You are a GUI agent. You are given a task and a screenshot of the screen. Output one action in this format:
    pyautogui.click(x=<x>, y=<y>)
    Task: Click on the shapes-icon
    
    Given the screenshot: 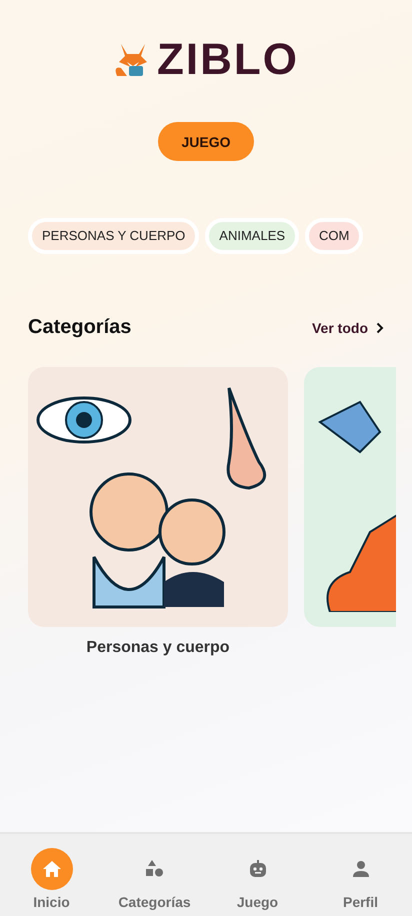 What is the action you would take?
    pyautogui.click(x=155, y=869)
    